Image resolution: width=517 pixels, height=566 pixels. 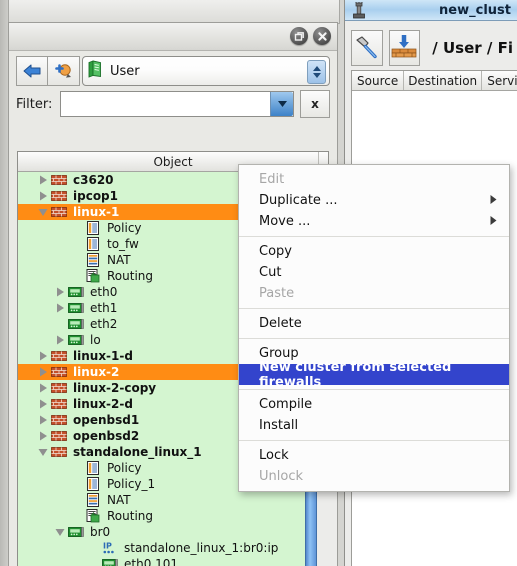 I want to click on tree-row: br0, so click(x=165, y=532).